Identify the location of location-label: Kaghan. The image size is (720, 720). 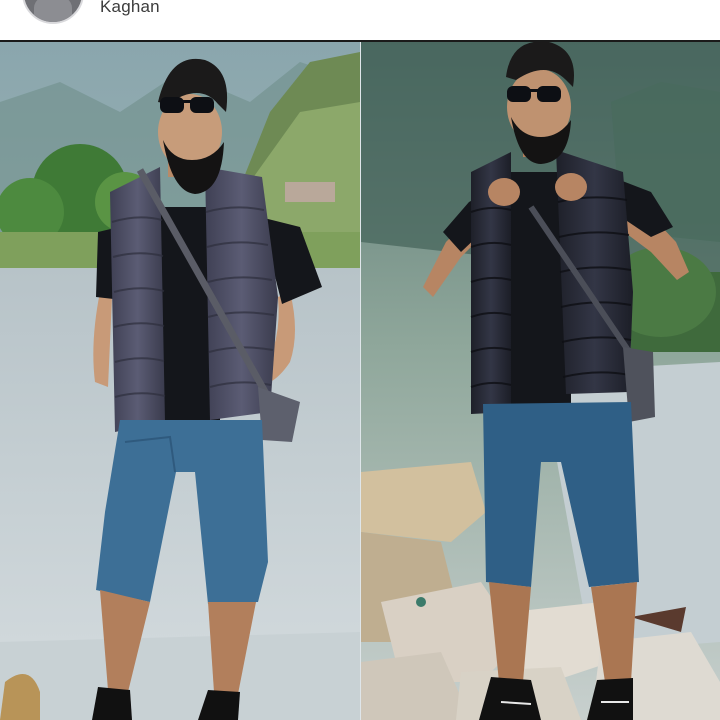
(130, 8).